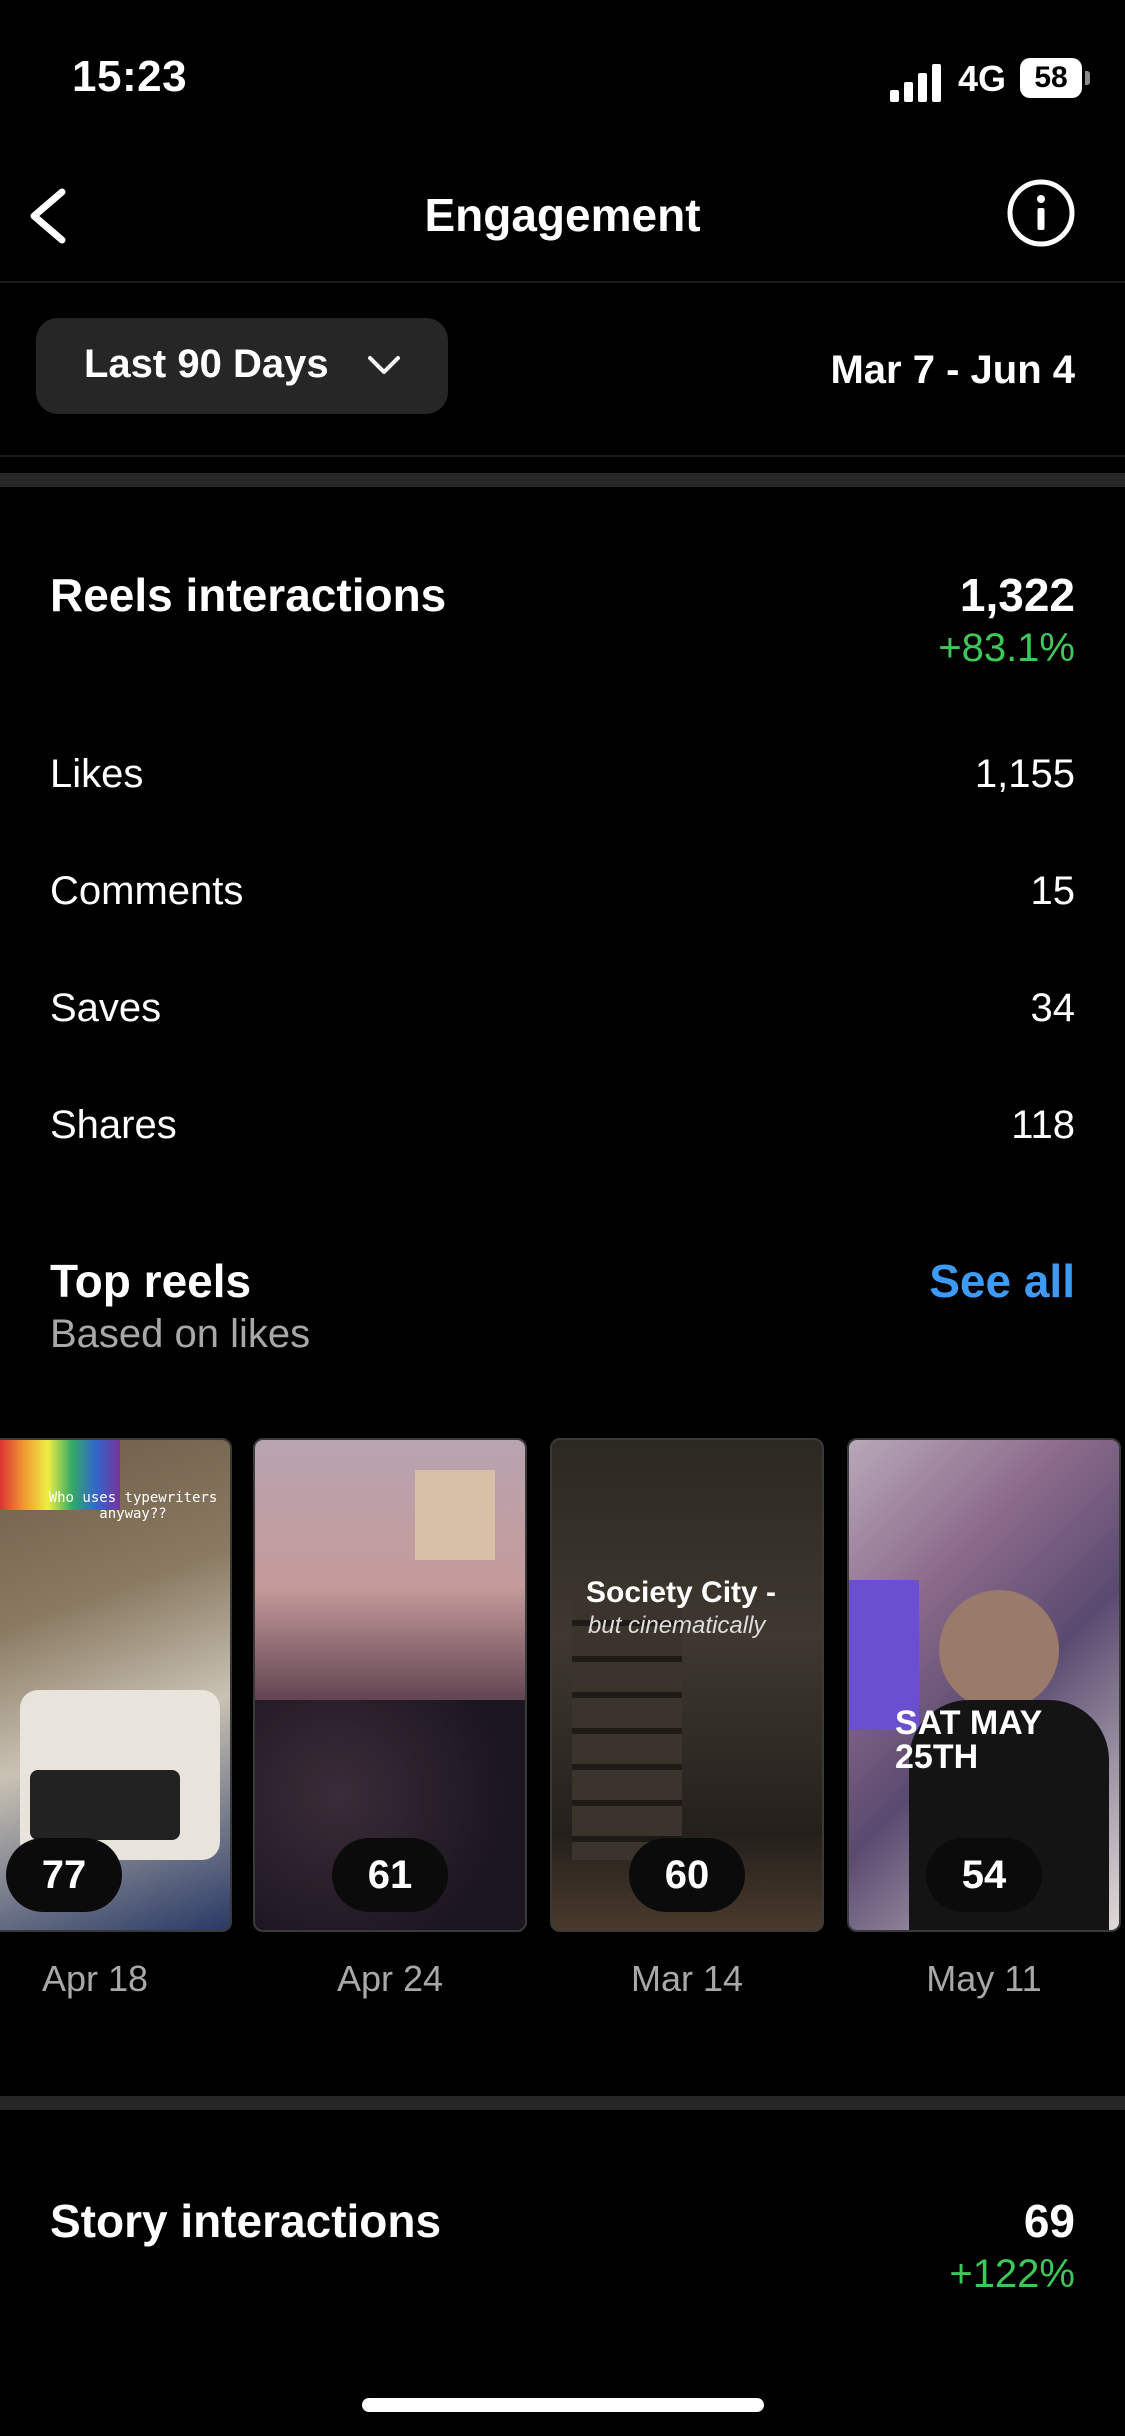 Image resolution: width=1125 pixels, height=2436 pixels. What do you see at coordinates (687, 1685) in the screenshot?
I see `reel-thumbnail: Society City - but cinematically 60` at bounding box center [687, 1685].